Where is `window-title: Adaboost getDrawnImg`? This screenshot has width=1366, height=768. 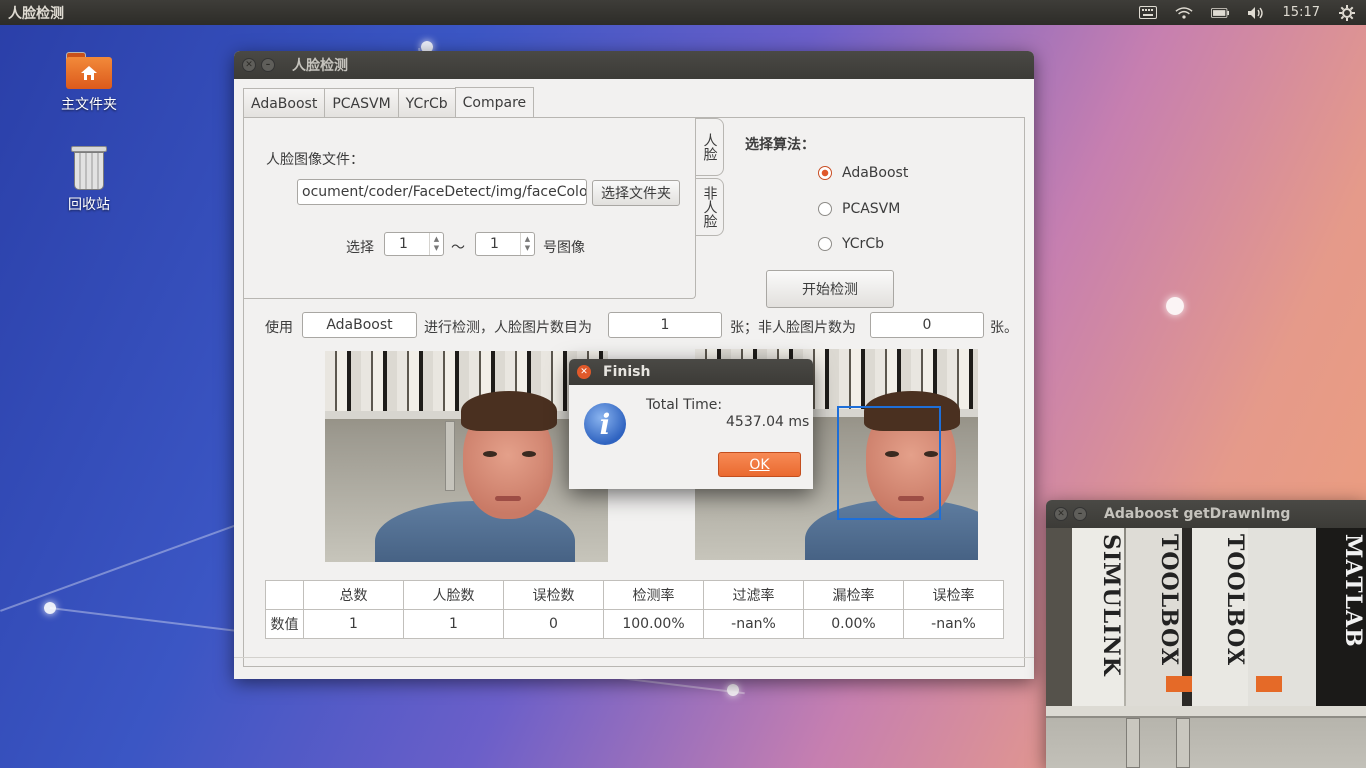
window-title: Adaboost getDrawnImg is located at coordinates (1197, 514).